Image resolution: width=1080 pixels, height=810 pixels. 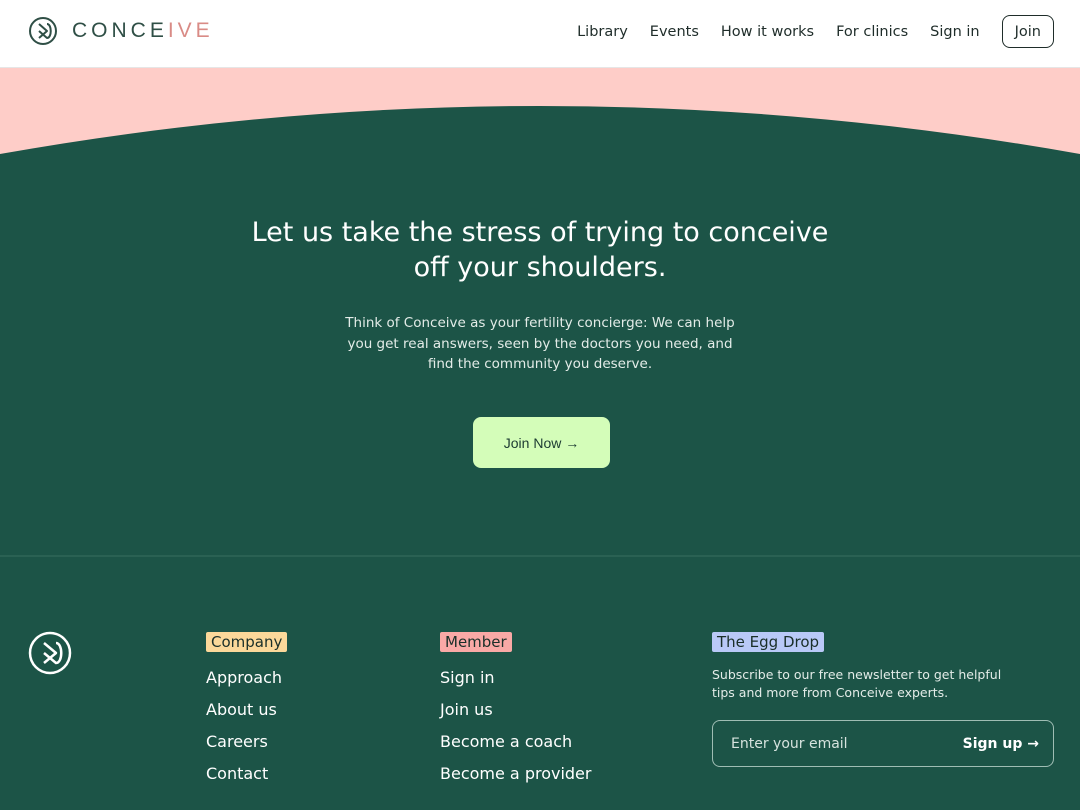 I want to click on join-now-button: Join Now →, so click(x=541, y=442).